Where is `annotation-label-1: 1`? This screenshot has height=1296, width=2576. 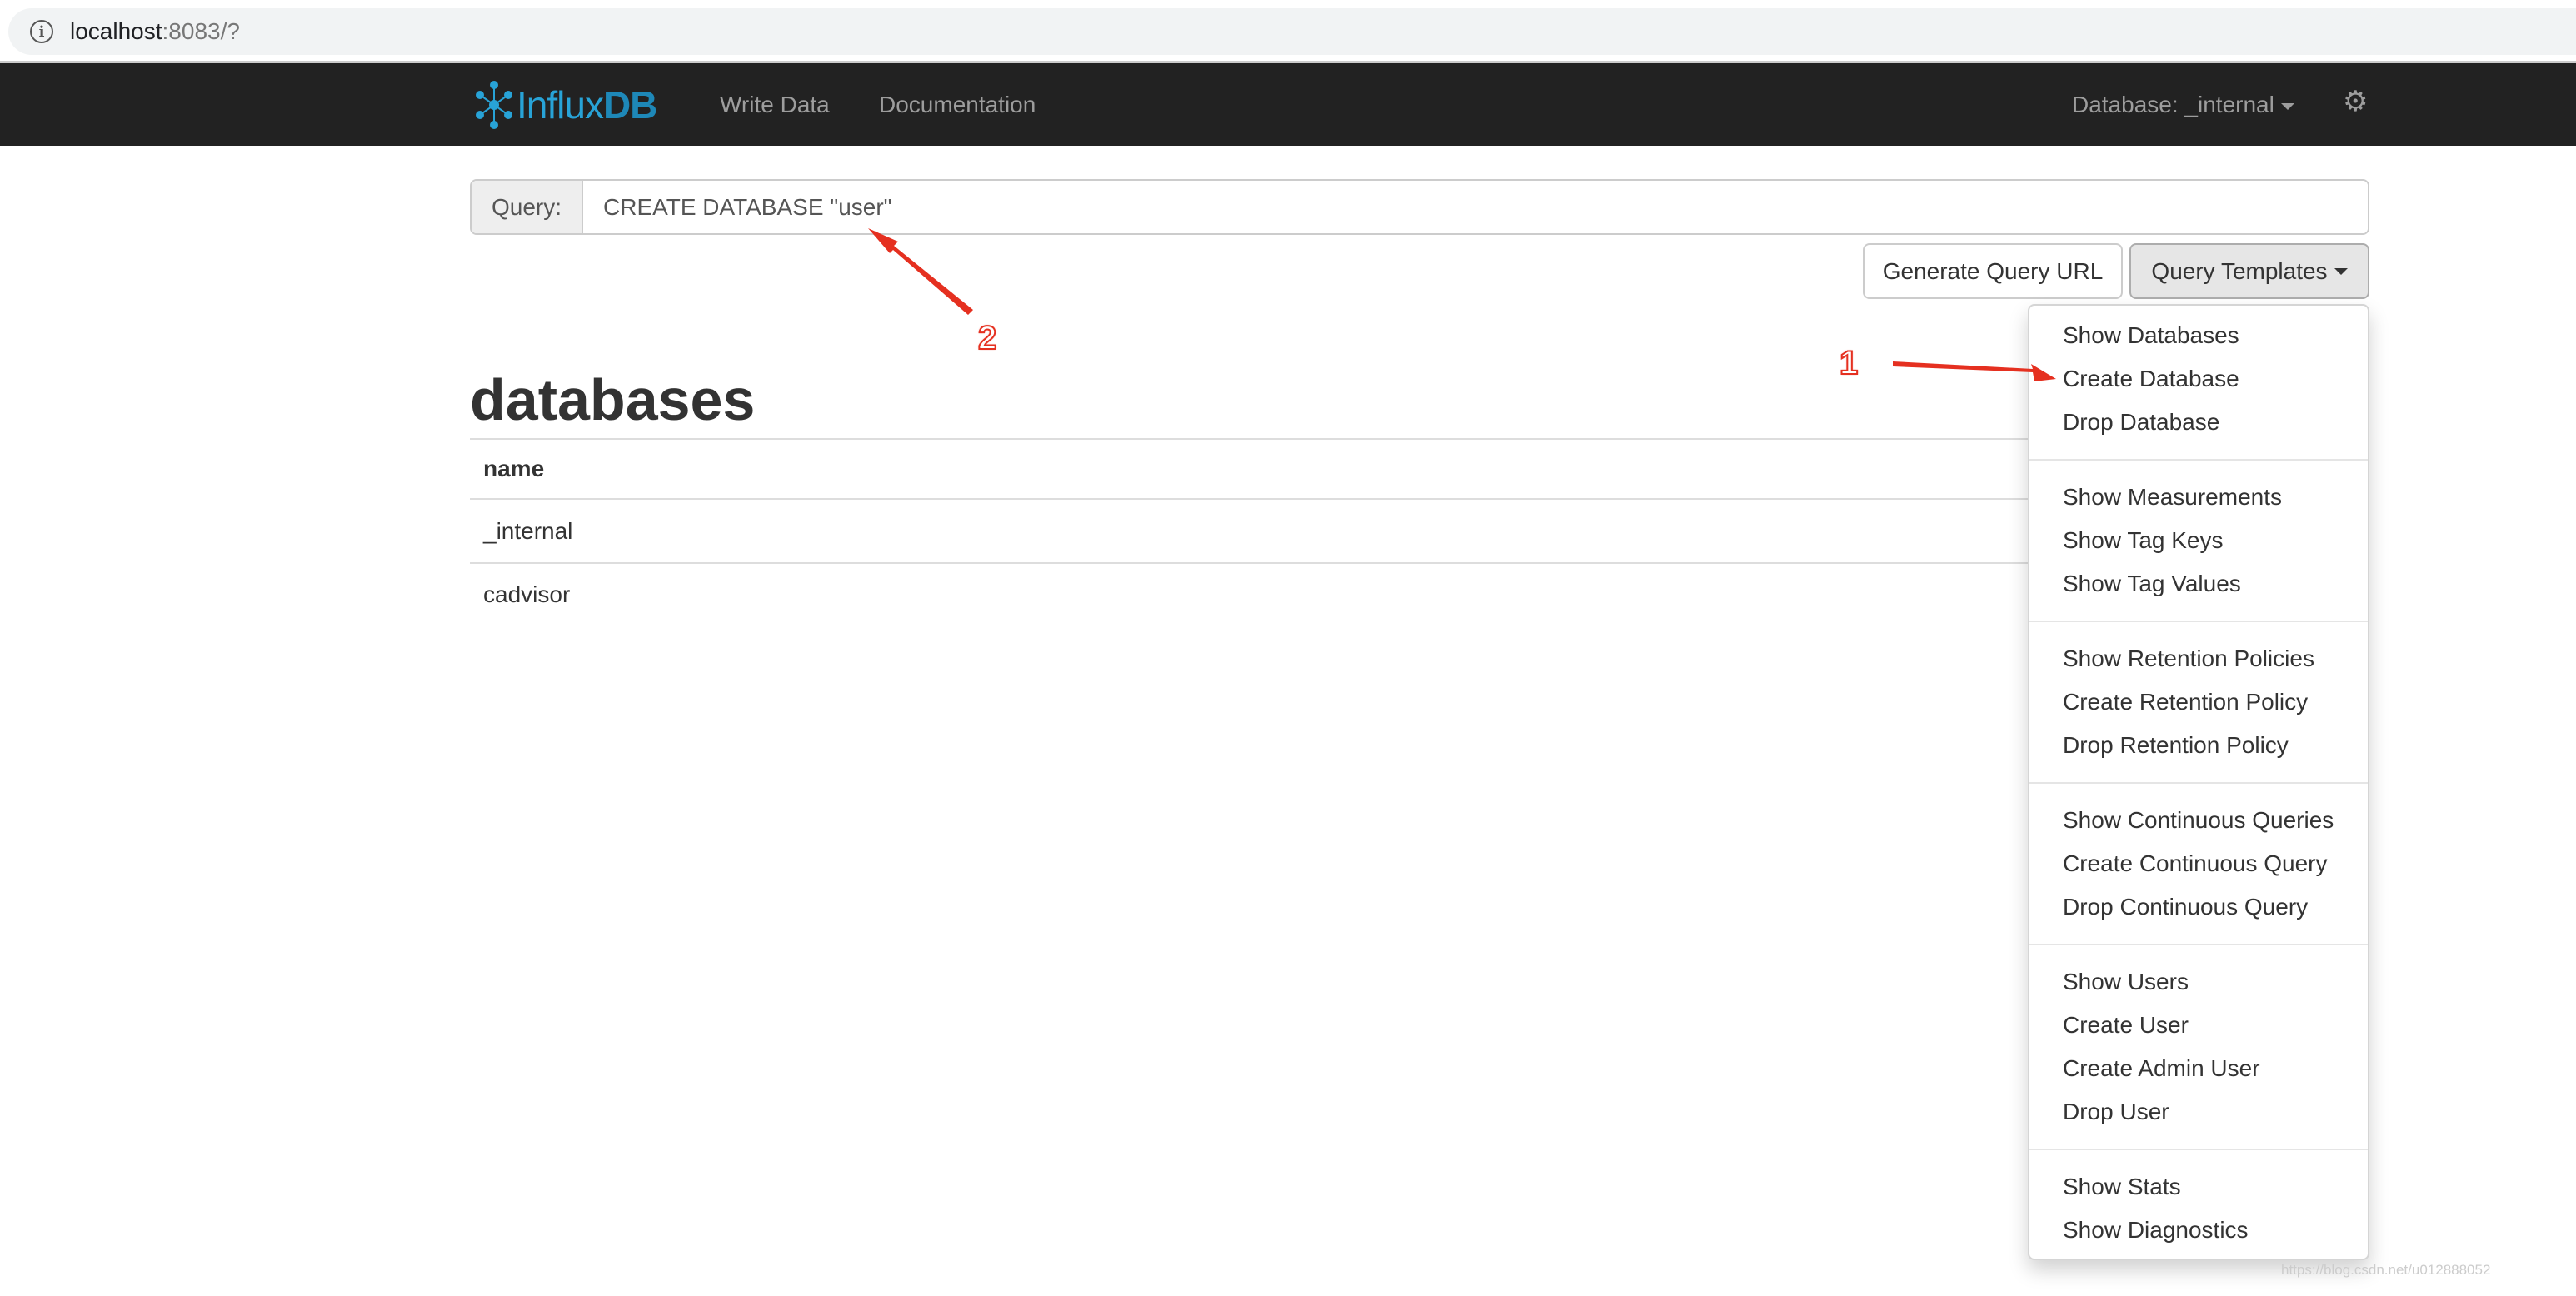 annotation-label-1: 1 is located at coordinates (1849, 363).